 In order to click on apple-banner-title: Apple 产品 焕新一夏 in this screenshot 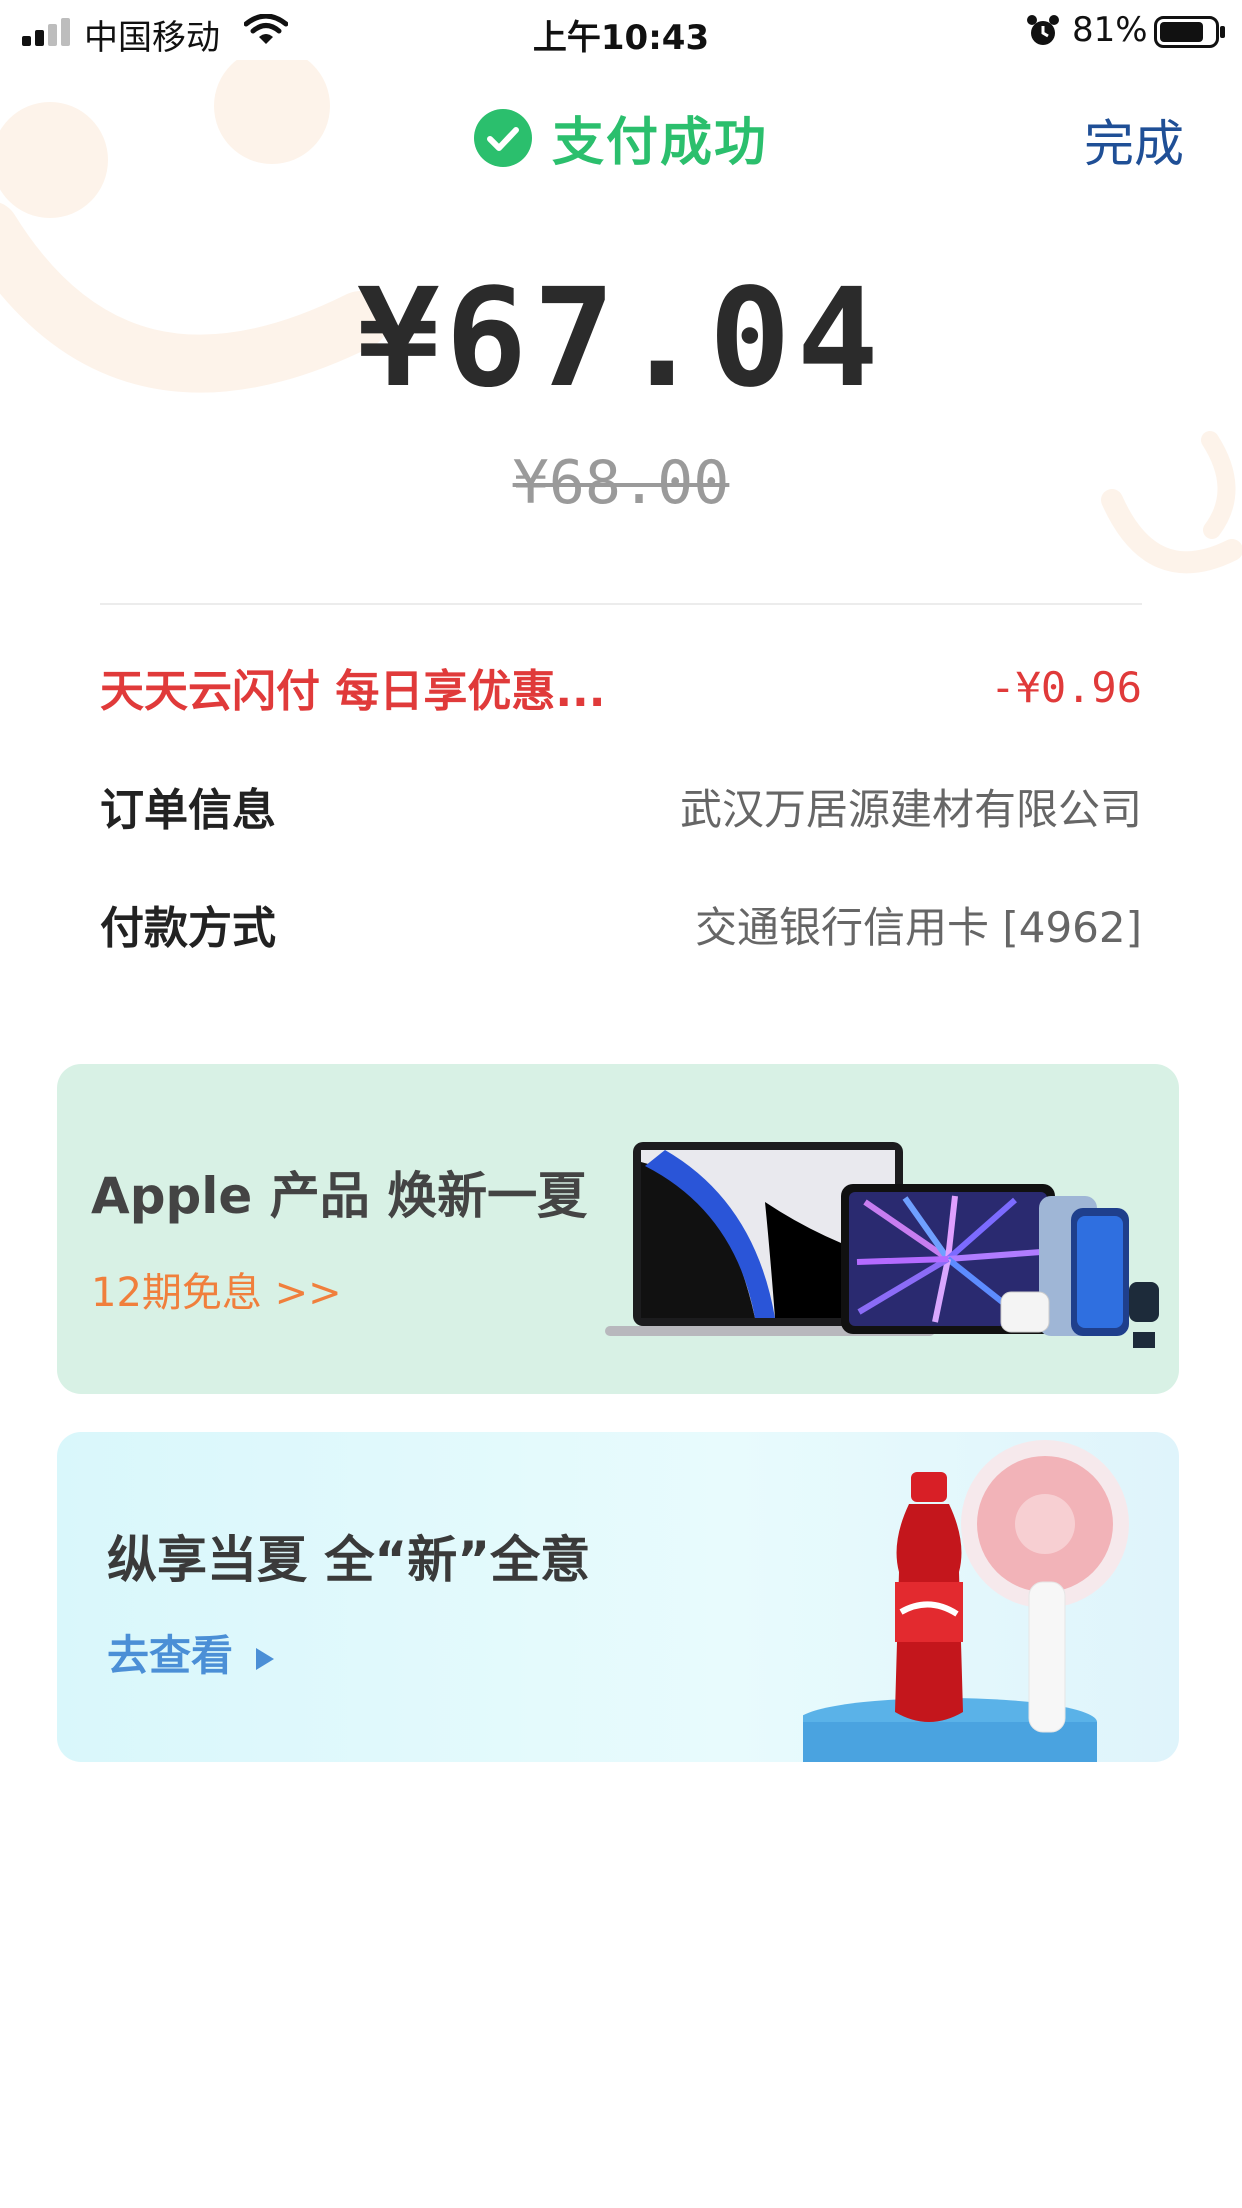, I will do `click(339, 1196)`.